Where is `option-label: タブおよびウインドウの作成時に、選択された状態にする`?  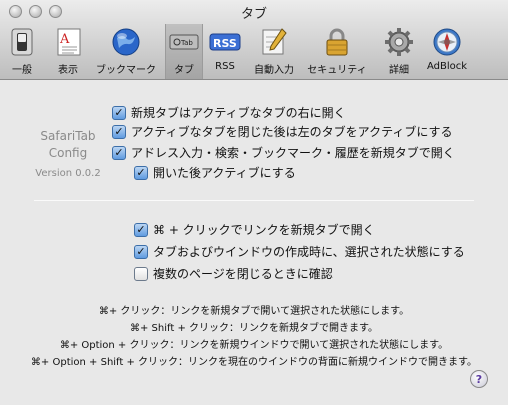 option-label: タブおよびウインドウの作成時に、選択された状態にする is located at coordinates (309, 252).